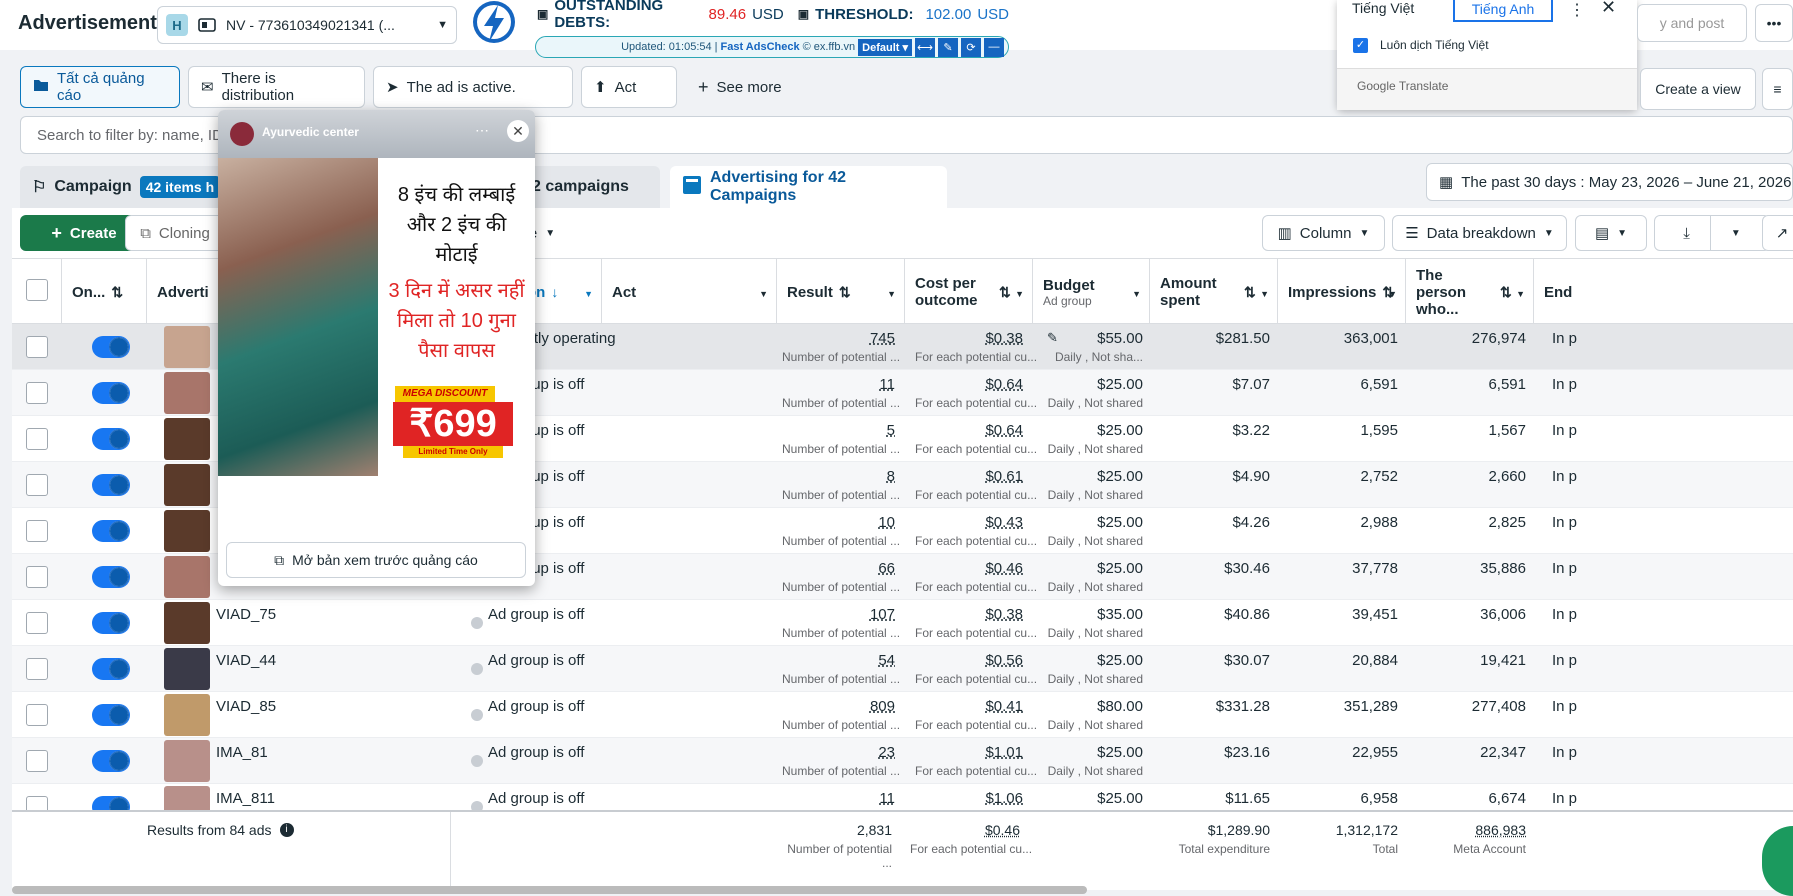 The width and height of the screenshot is (1793, 896). What do you see at coordinates (971, 47) in the screenshot?
I see `refresh-icon: ⟳` at bounding box center [971, 47].